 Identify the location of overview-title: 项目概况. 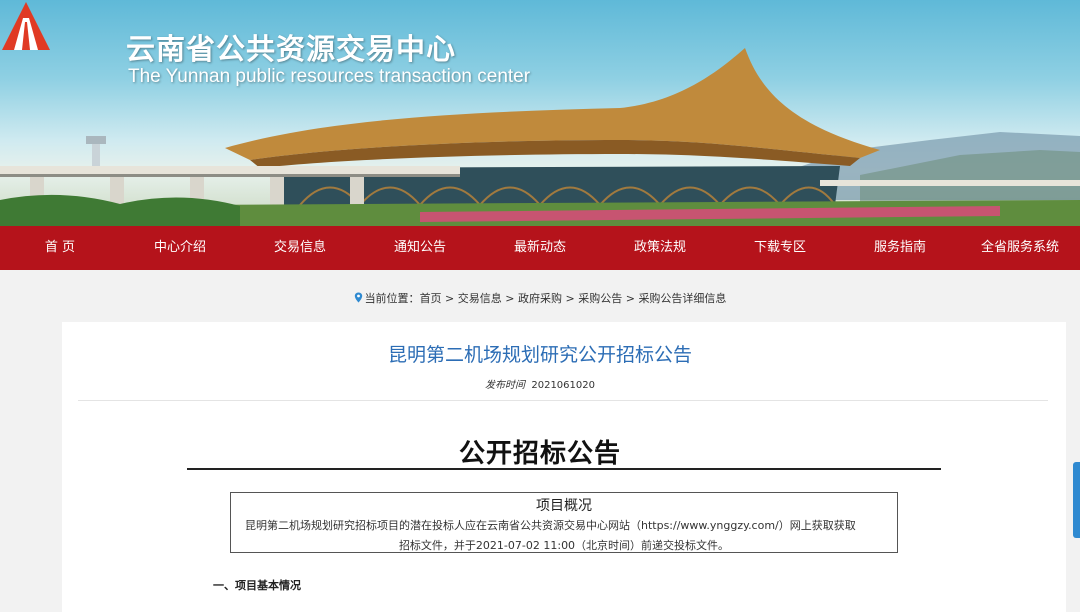
(564, 506).